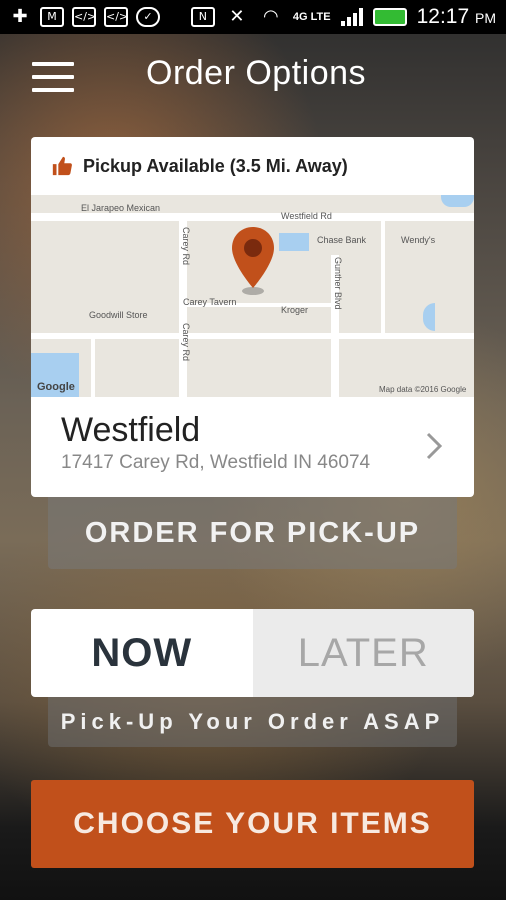 This screenshot has height=900, width=506. I want to click on asap-label: Pick-Up Your Order ASAP, so click(252, 722).